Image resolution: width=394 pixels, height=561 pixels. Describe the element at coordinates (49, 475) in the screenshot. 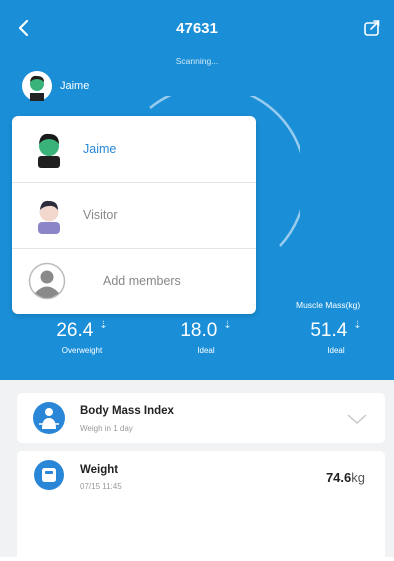

I see `scale-icon` at that location.